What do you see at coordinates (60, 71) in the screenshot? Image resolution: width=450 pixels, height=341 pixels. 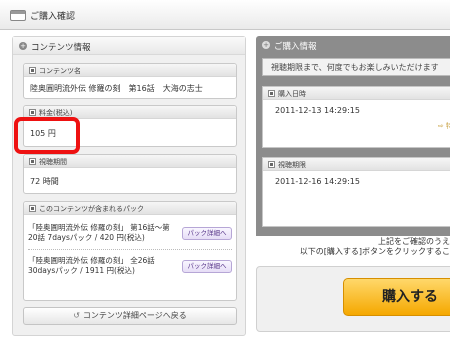 I see `content-name-label: コンテンツ名` at bounding box center [60, 71].